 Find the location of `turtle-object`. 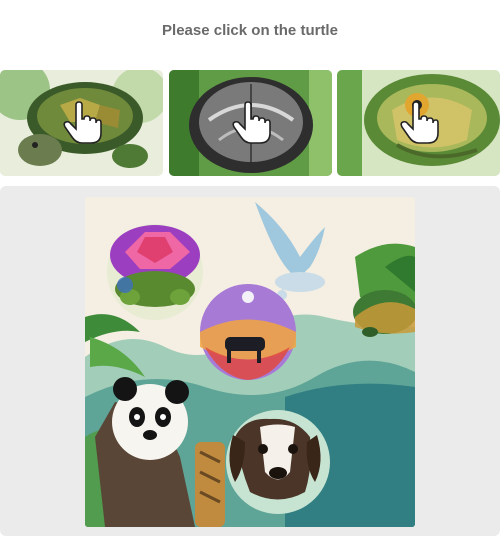

turtle-object is located at coordinates (155, 272).